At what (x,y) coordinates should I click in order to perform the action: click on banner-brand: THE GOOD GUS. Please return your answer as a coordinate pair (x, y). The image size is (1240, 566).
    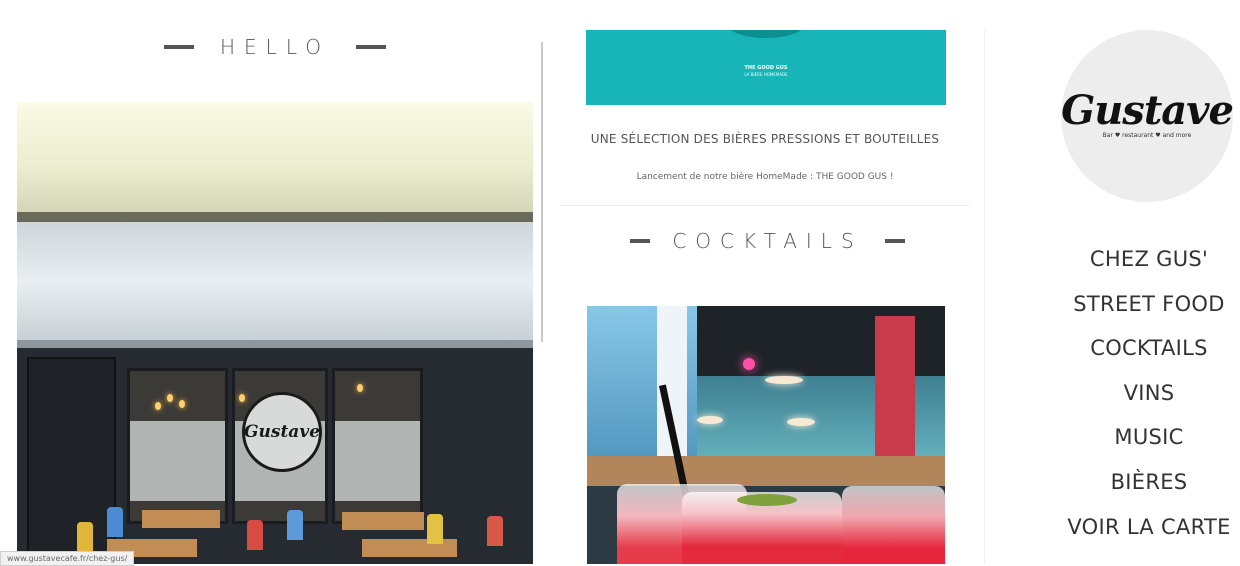
    Looking at the image, I should click on (766, 68).